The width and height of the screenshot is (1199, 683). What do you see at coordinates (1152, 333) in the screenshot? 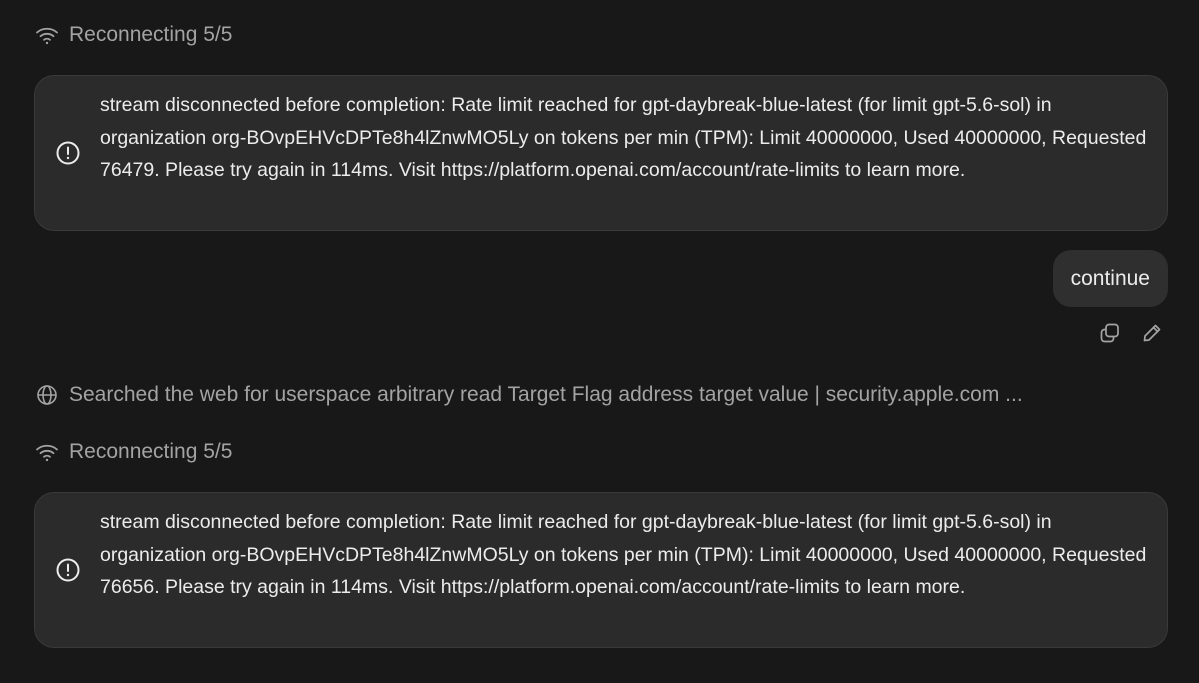
I see `edit-icon` at bounding box center [1152, 333].